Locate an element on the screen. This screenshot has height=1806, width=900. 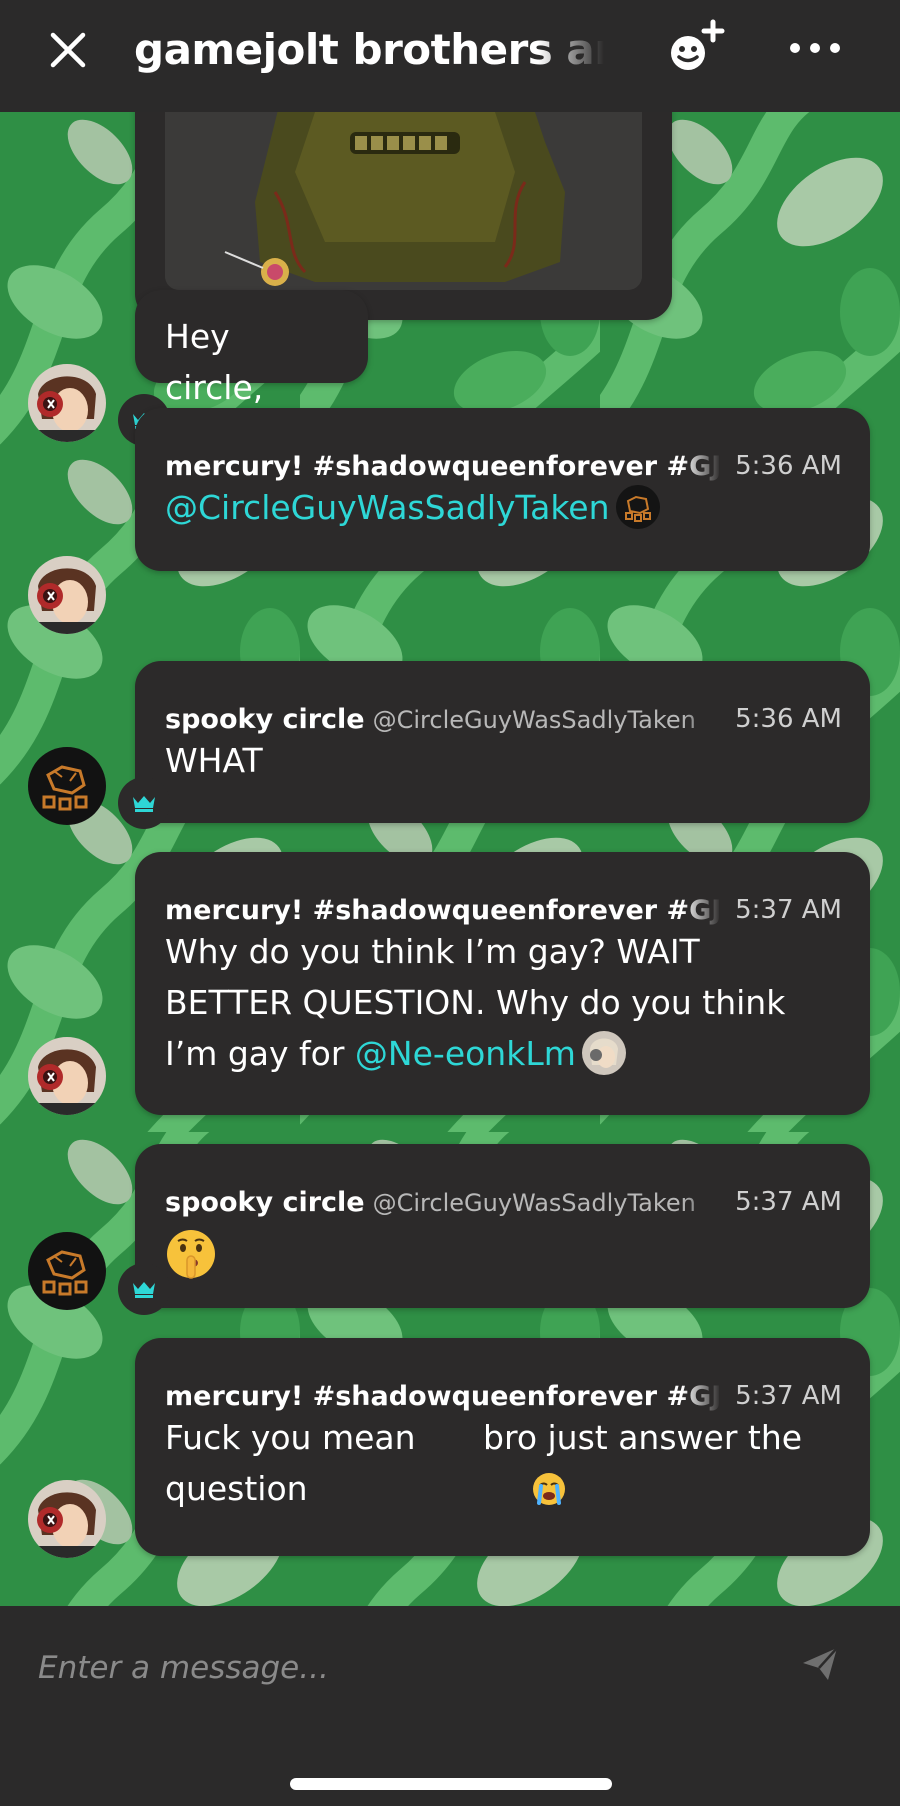
image-attachment is located at coordinates (403, 201).